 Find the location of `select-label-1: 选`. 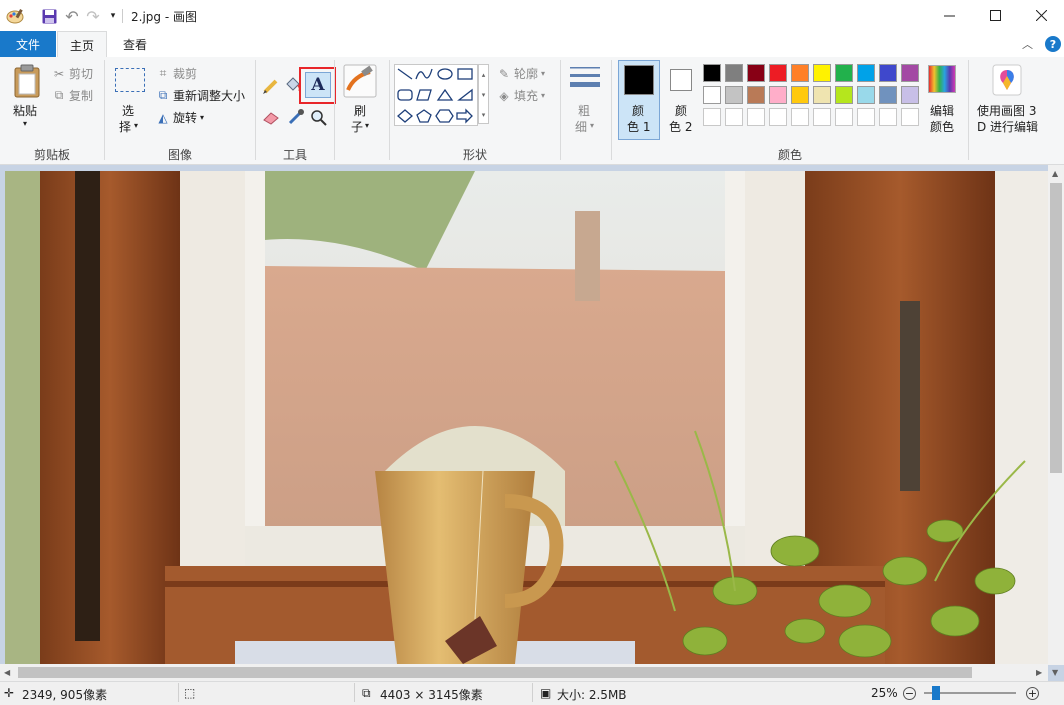

select-label-1: 选 is located at coordinates (128, 110).